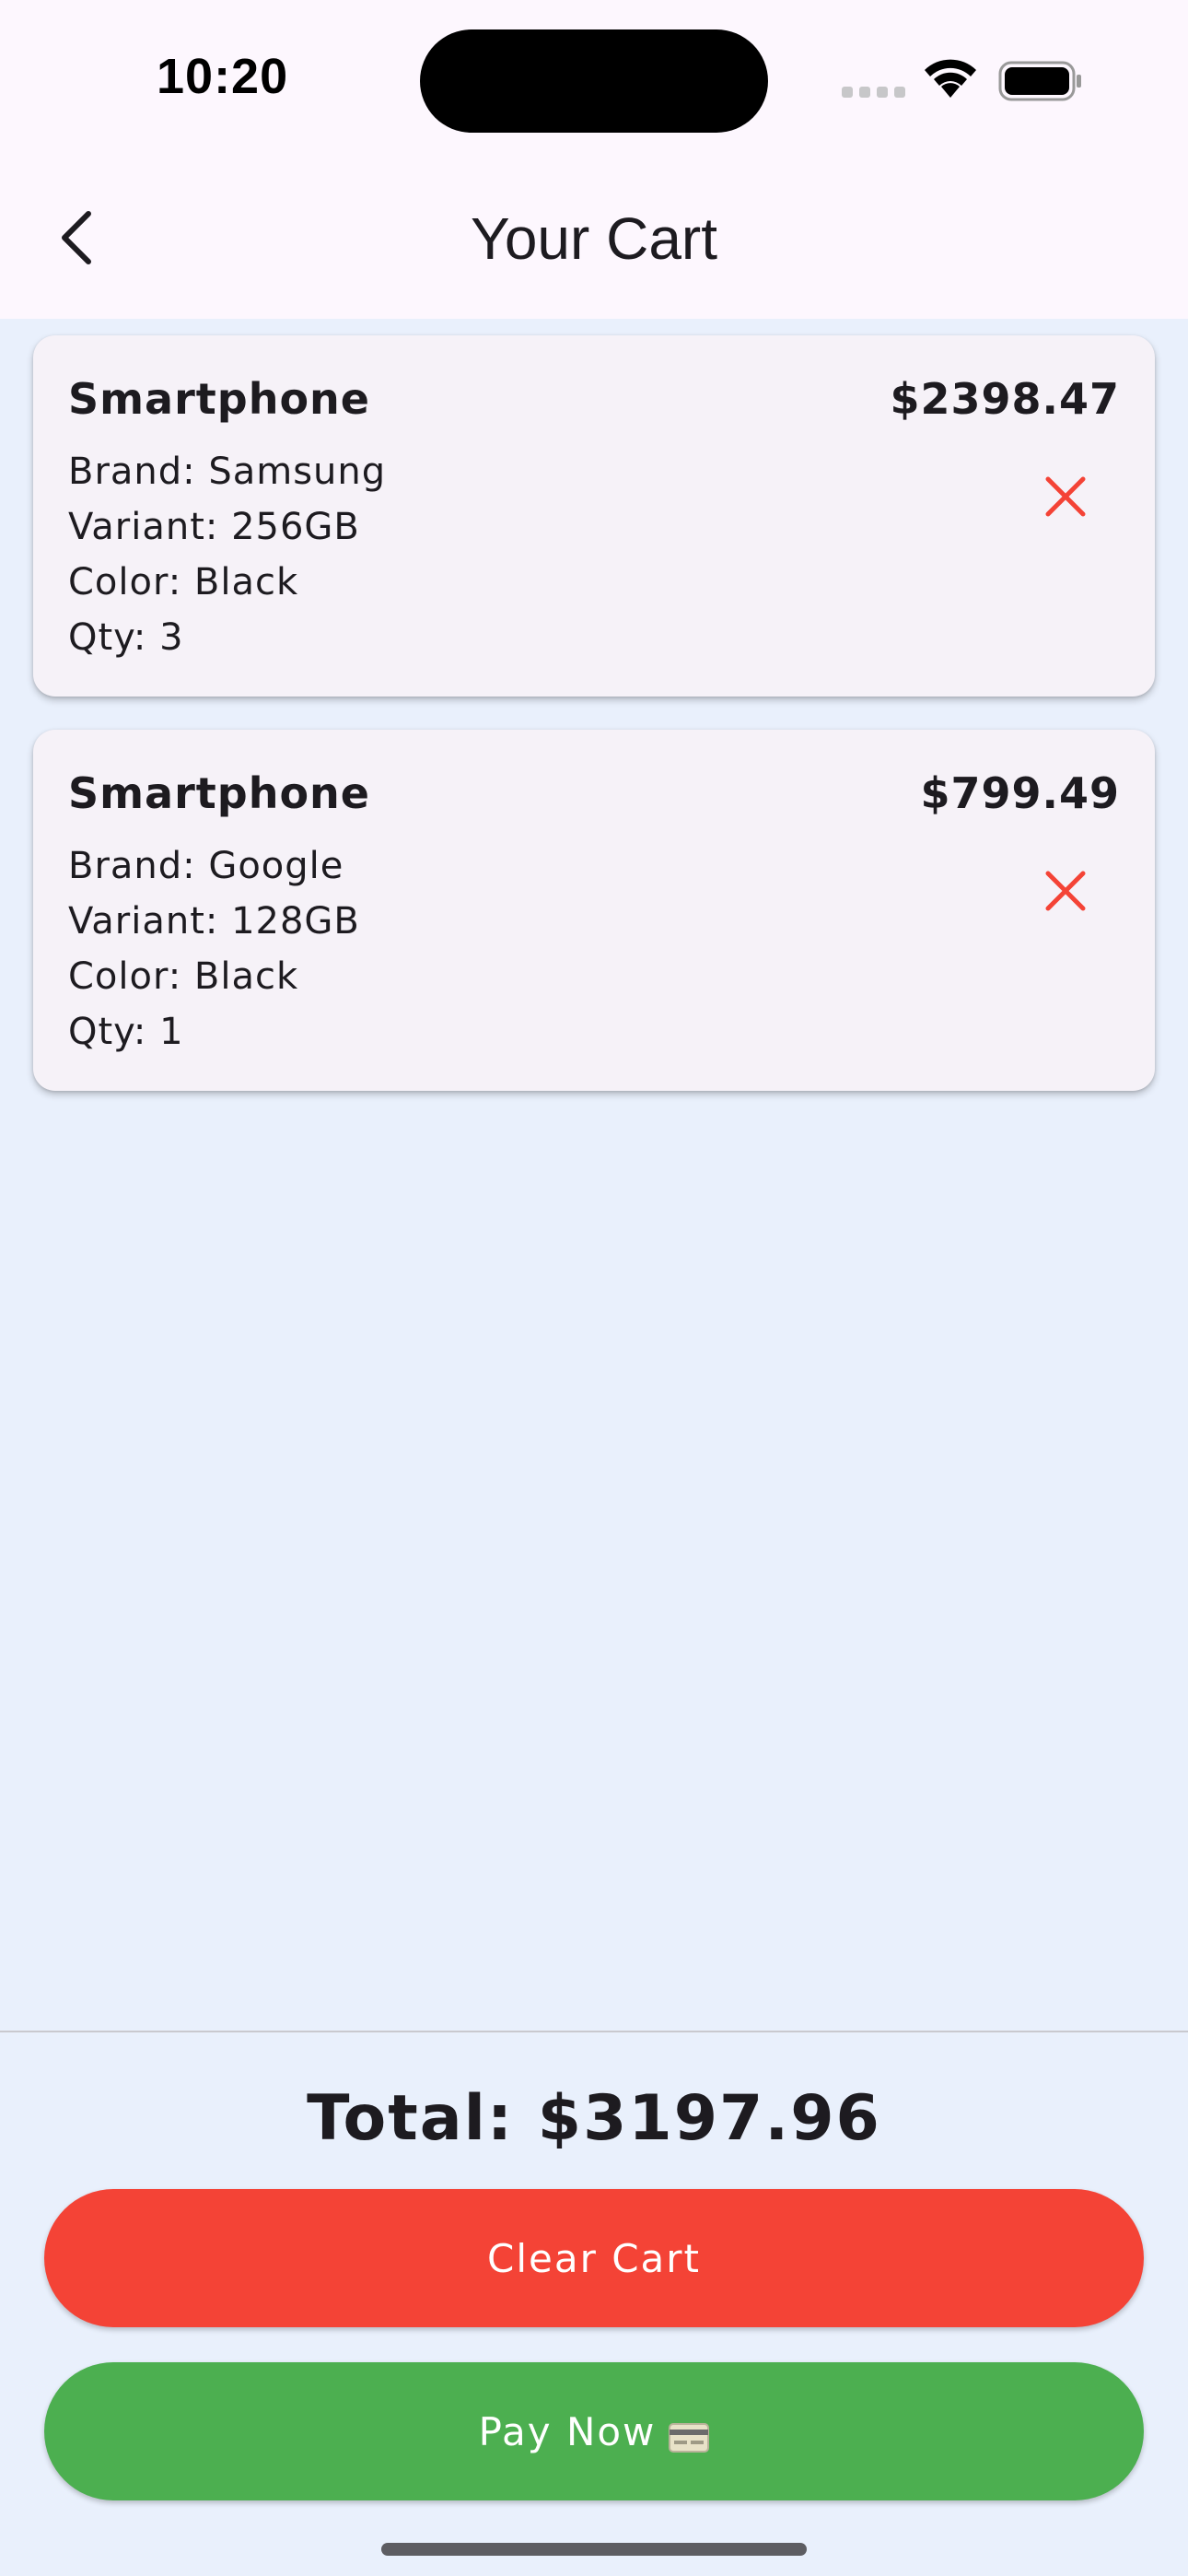 This screenshot has height=2576, width=1188. What do you see at coordinates (567, 2431) in the screenshot?
I see `pay-now-label: Pay Now` at bounding box center [567, 2431].